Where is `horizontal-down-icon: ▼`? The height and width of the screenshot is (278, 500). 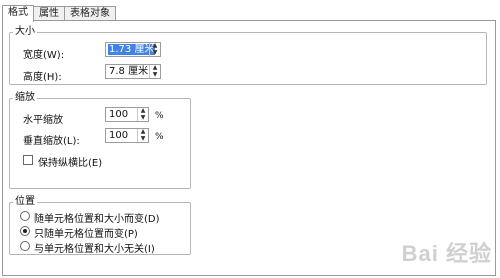 horizontal-down-icon: ▼ is located at coordinates (143, 118).